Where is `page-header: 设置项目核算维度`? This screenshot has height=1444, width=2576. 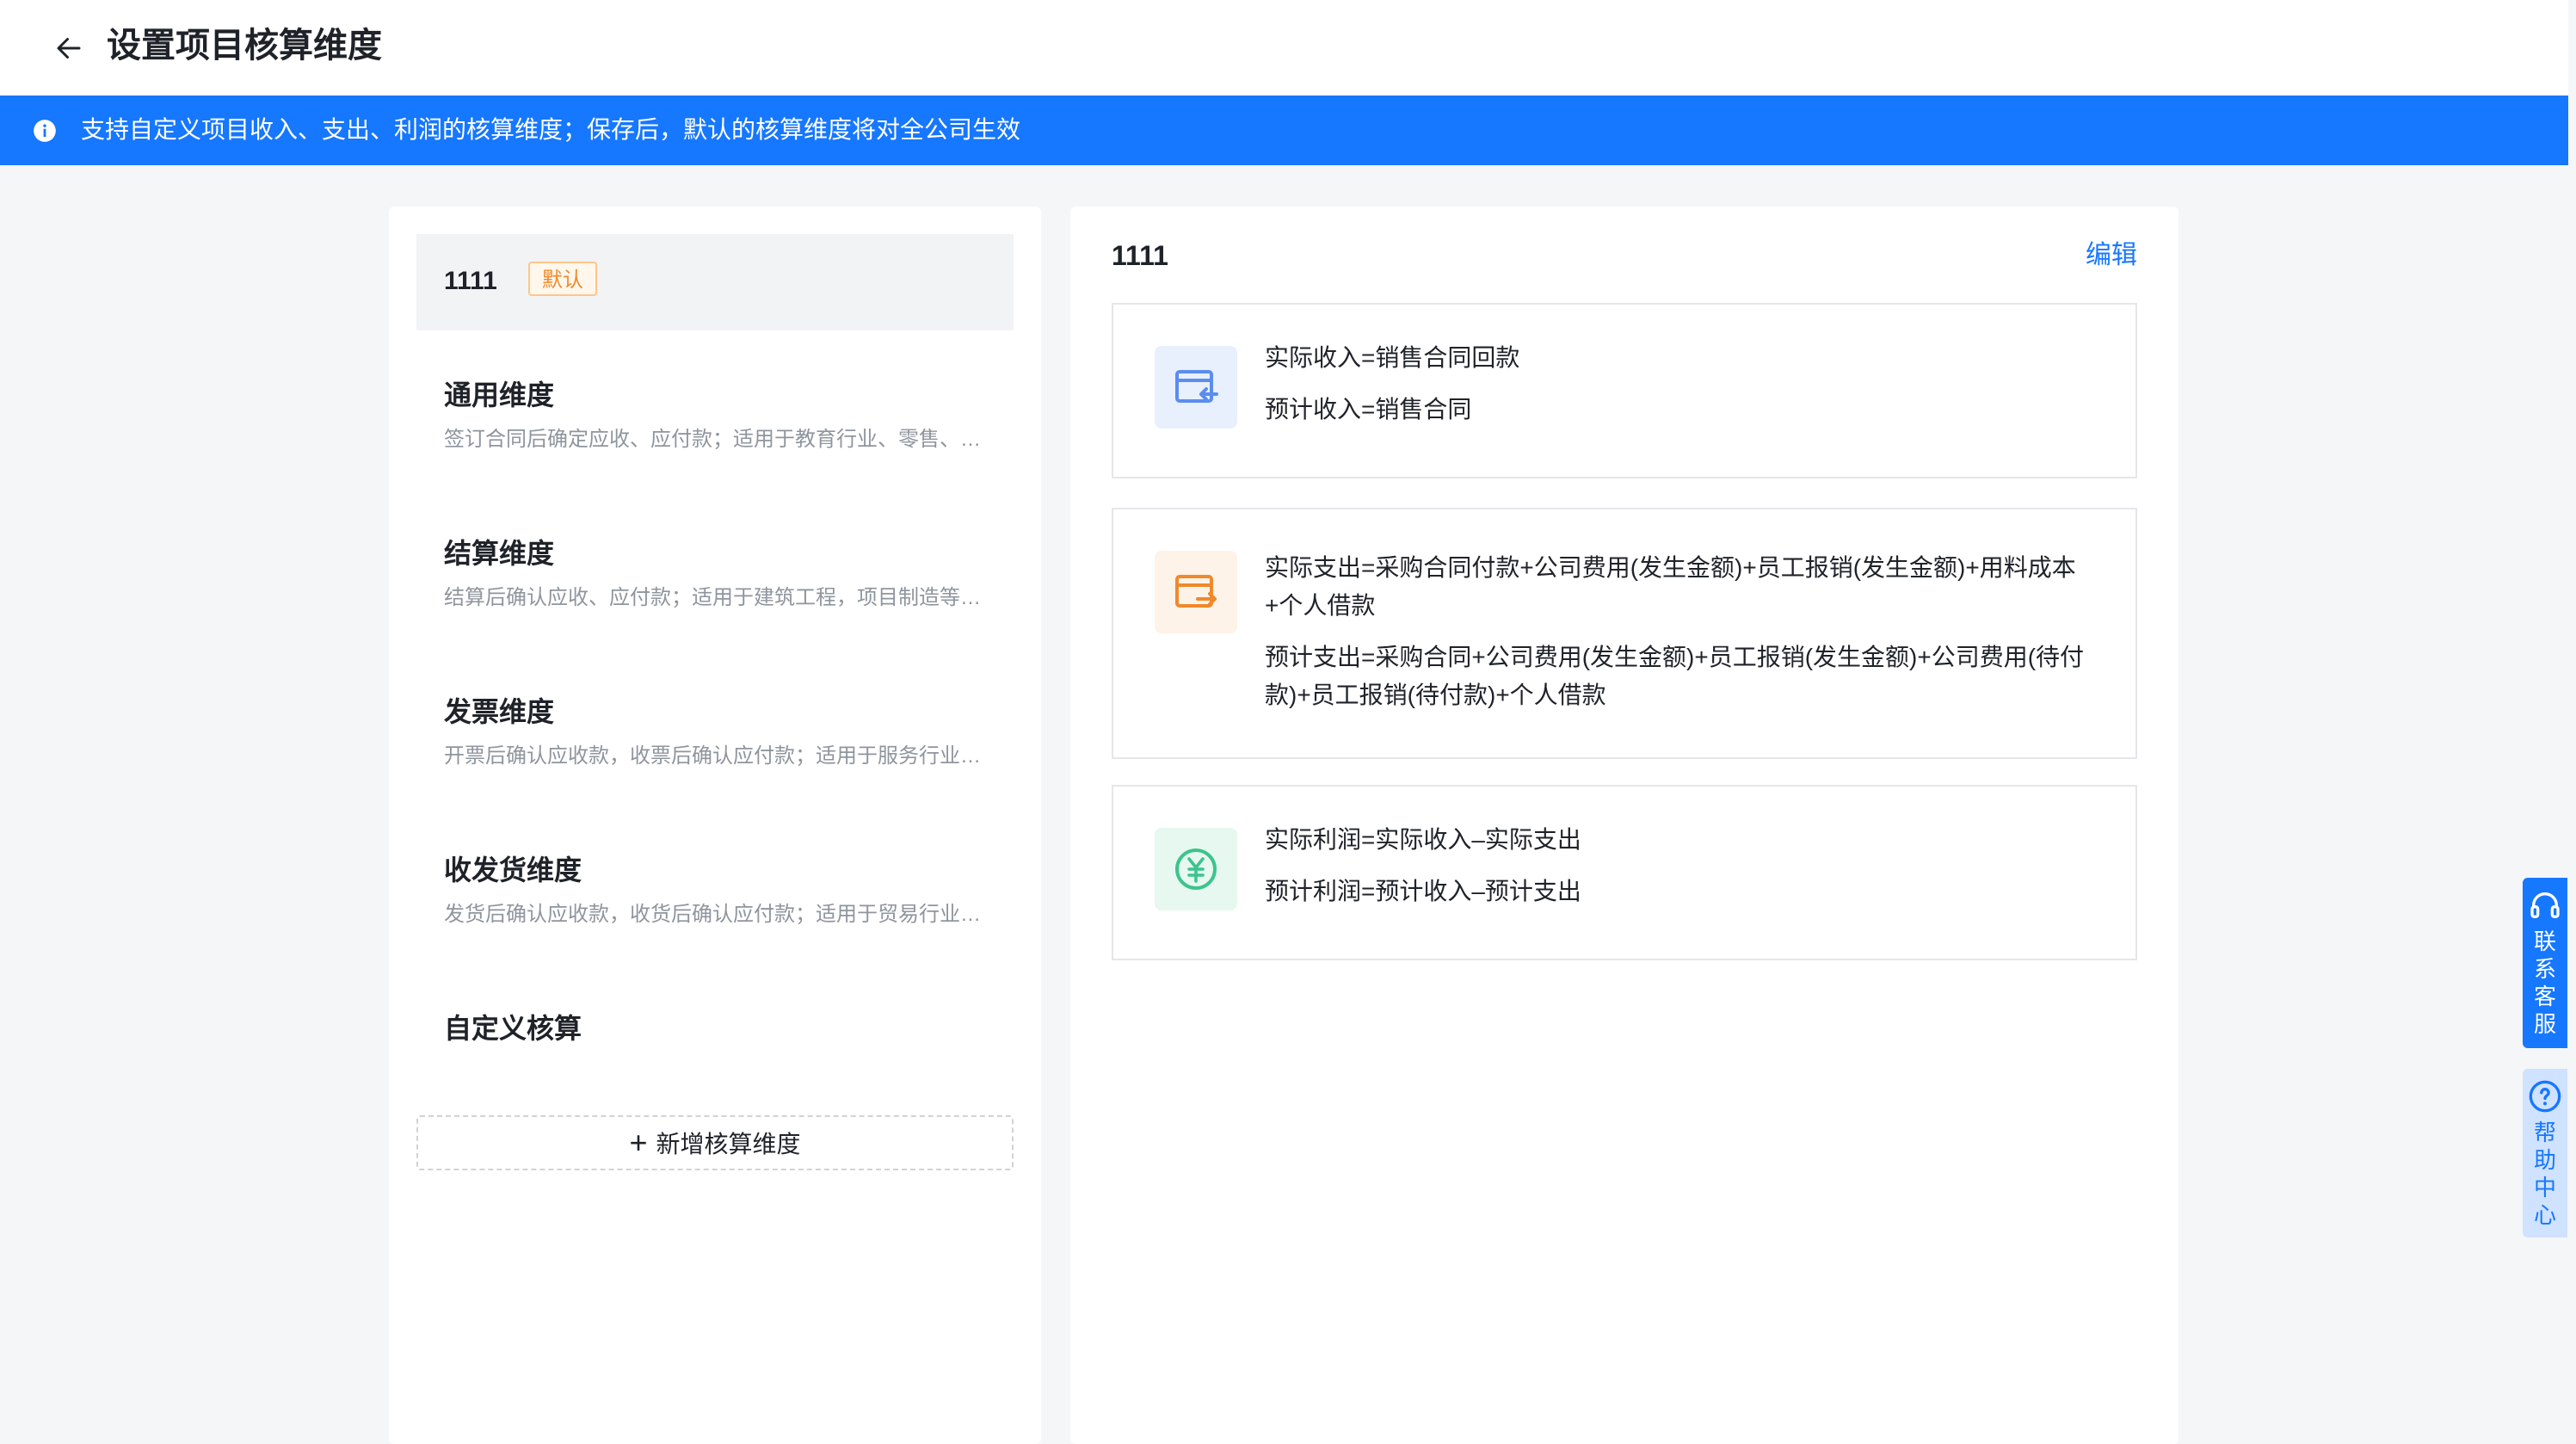
page-header: 设置项目核算维度 is located at coordinates (1284, 48).